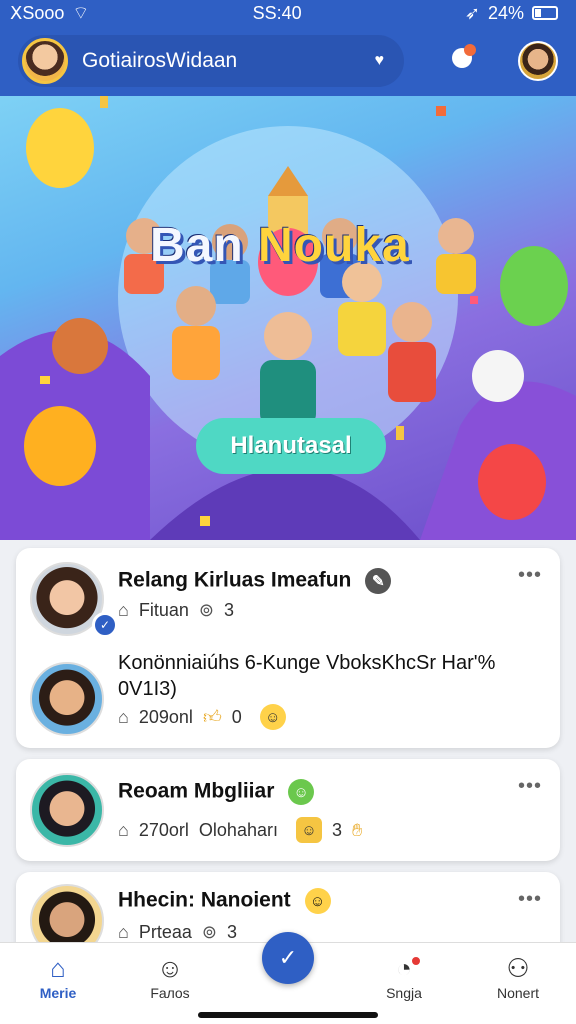 The width and height of the screenshot is (576, 1024). Describe the element at coordinates (505, 12) in the screenshot. I see `battery-percent: 24%` at that location.